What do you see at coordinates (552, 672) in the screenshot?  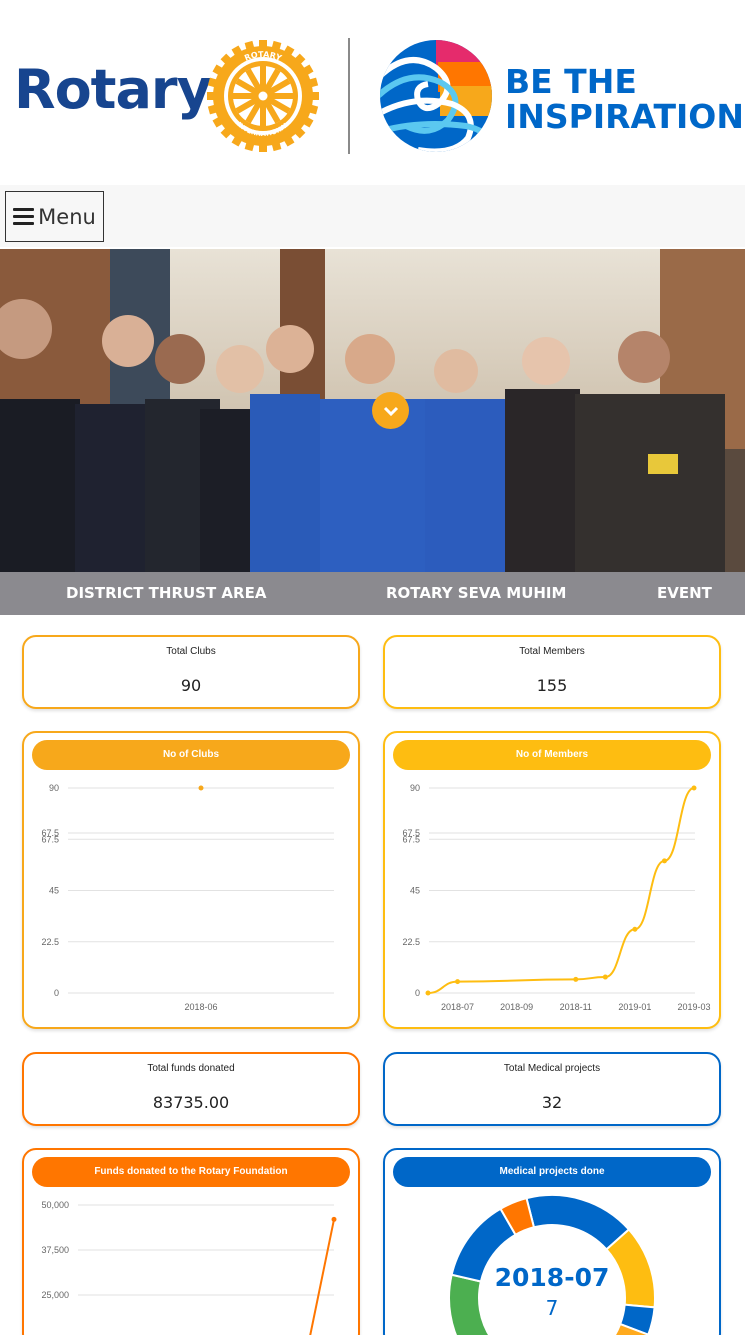 I see `stat-card-total-members: Total Members 155` at bounding box center [552, 672].